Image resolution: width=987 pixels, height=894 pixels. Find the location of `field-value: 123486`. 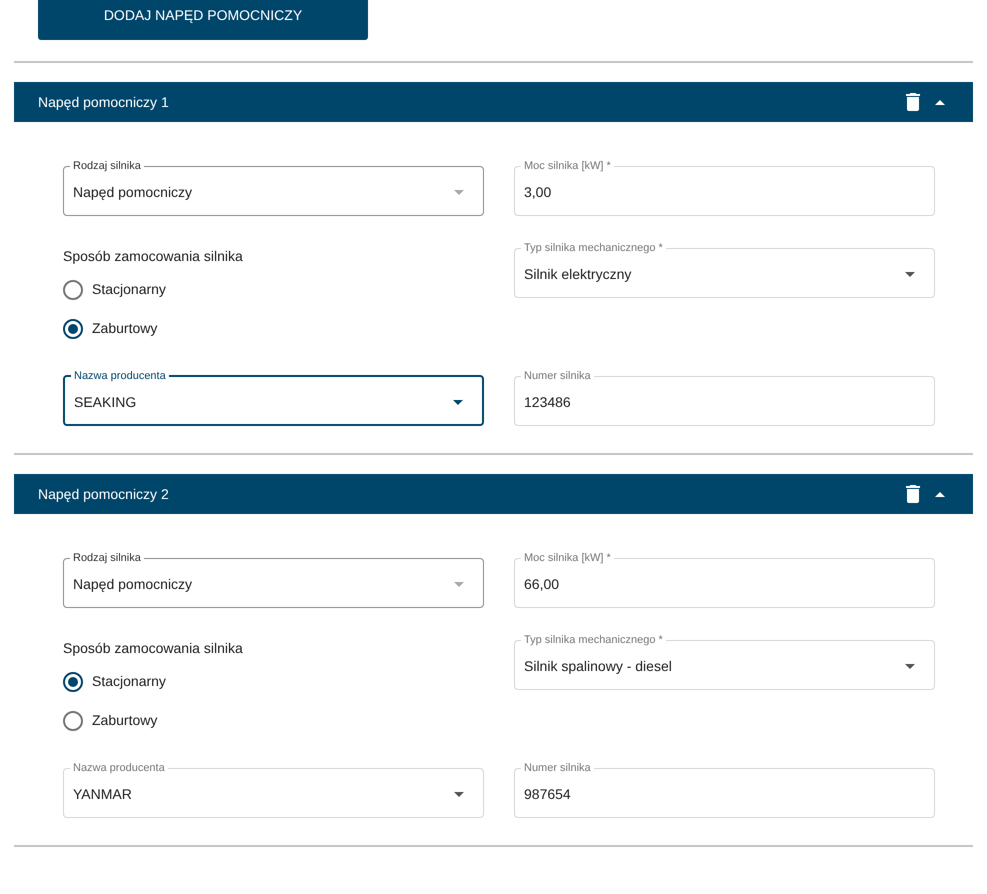

field-value: 123486 is located at coordinates (547, 402).